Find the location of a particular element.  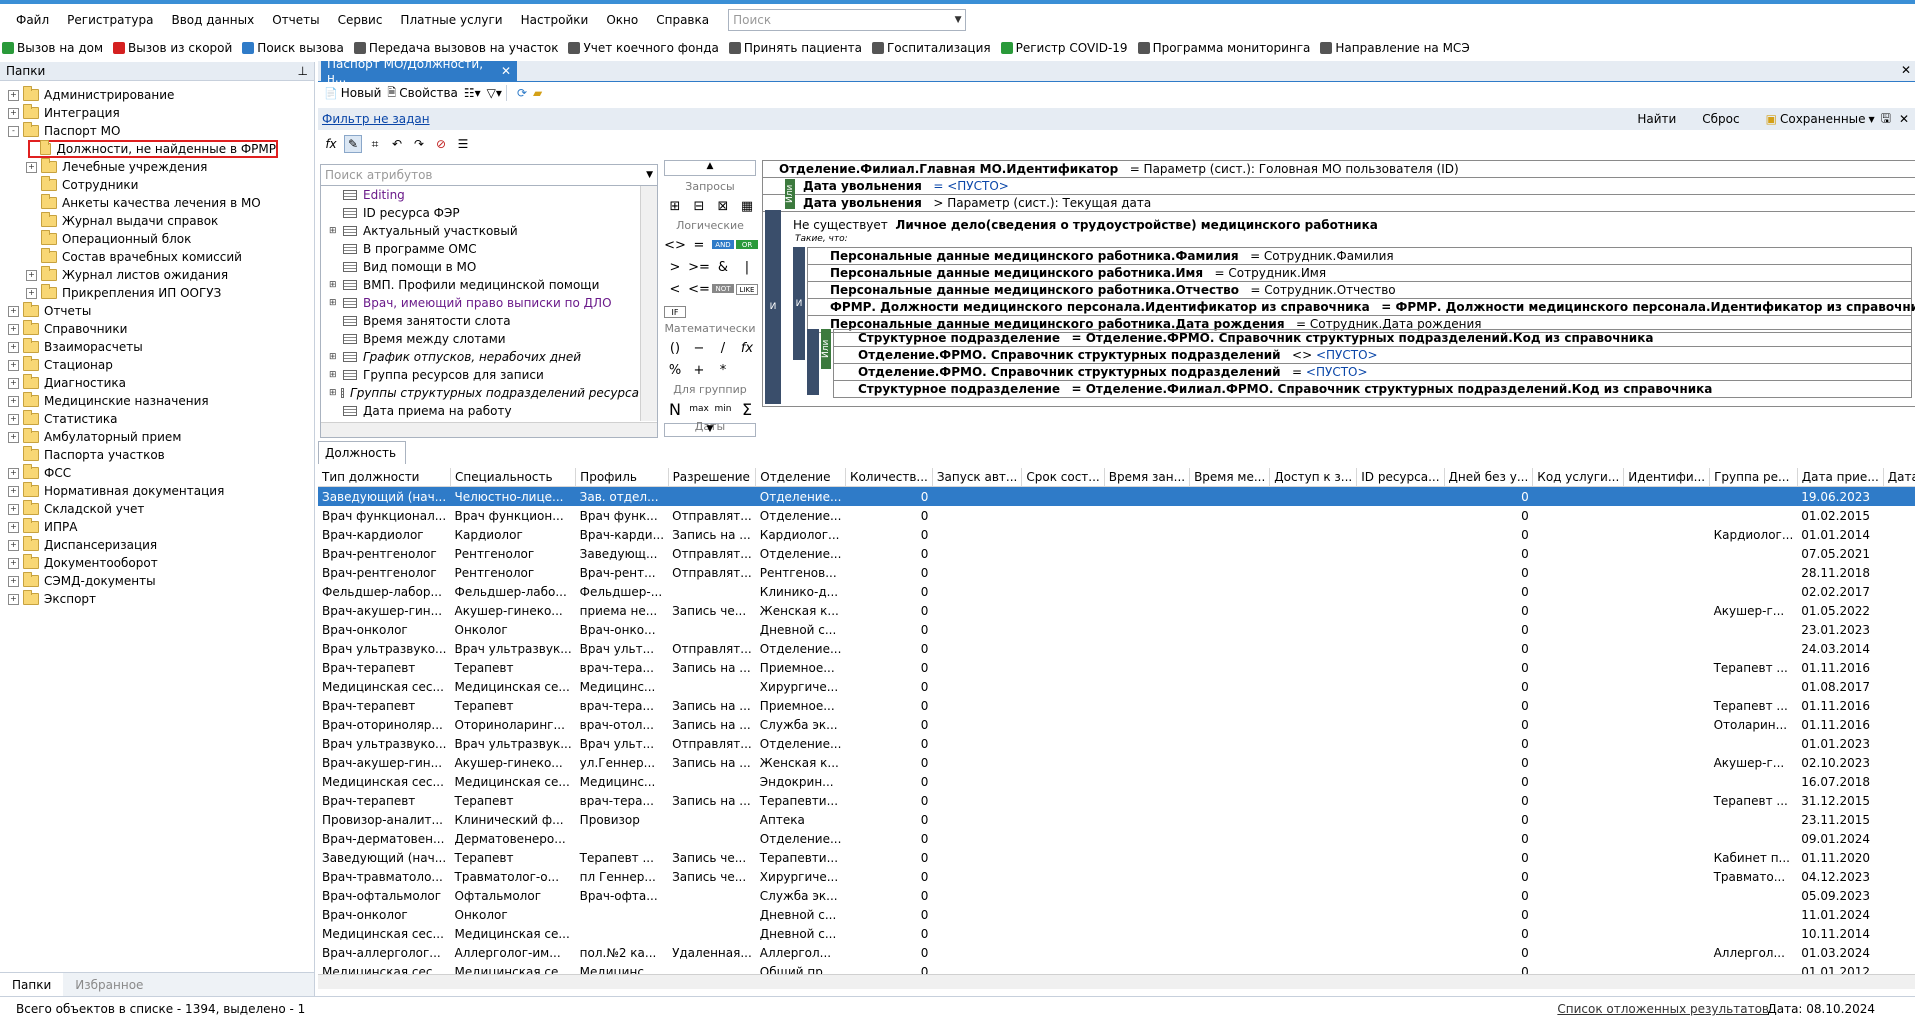

toolbar-button-9: Направление на МСЭ is located at coordinates (1395, 48).